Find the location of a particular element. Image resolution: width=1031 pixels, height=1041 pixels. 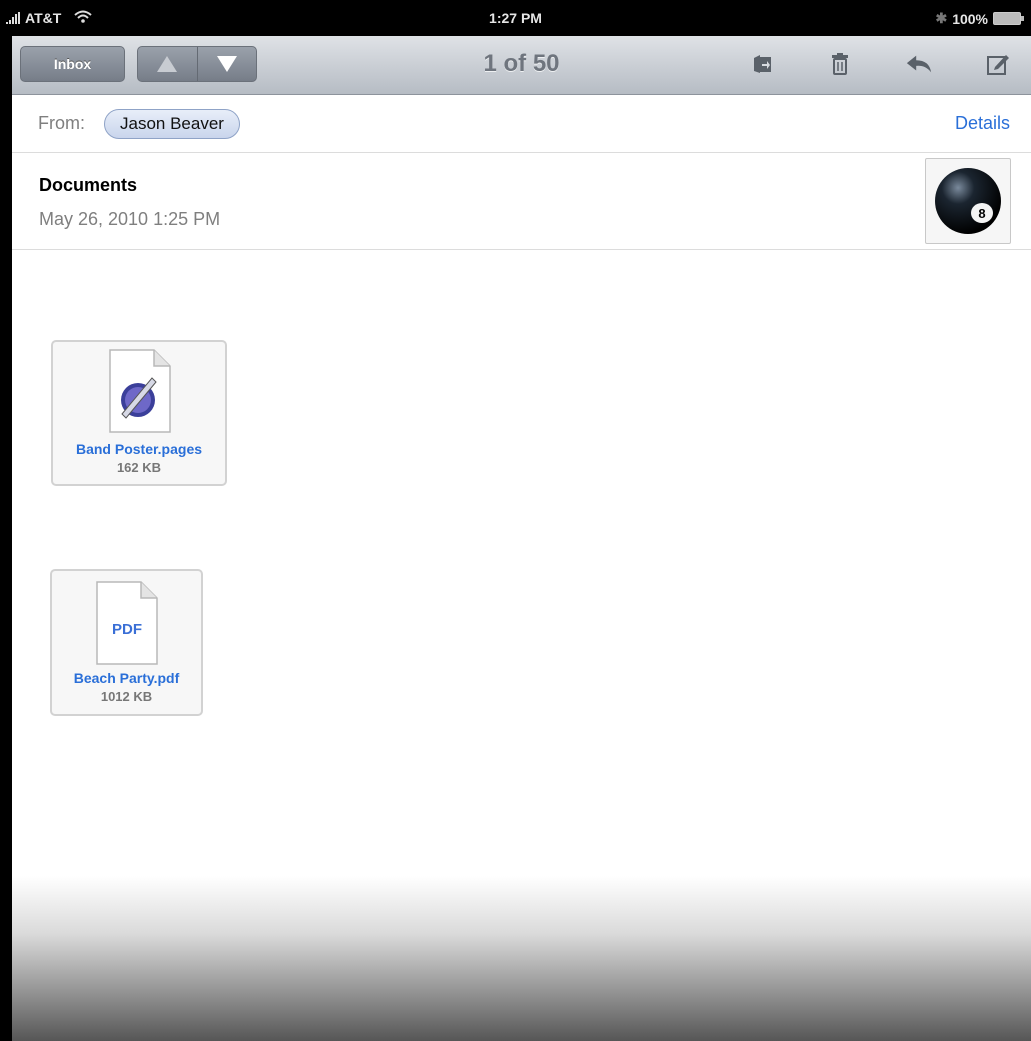

trash-icon is located at coordinates (840, 64).